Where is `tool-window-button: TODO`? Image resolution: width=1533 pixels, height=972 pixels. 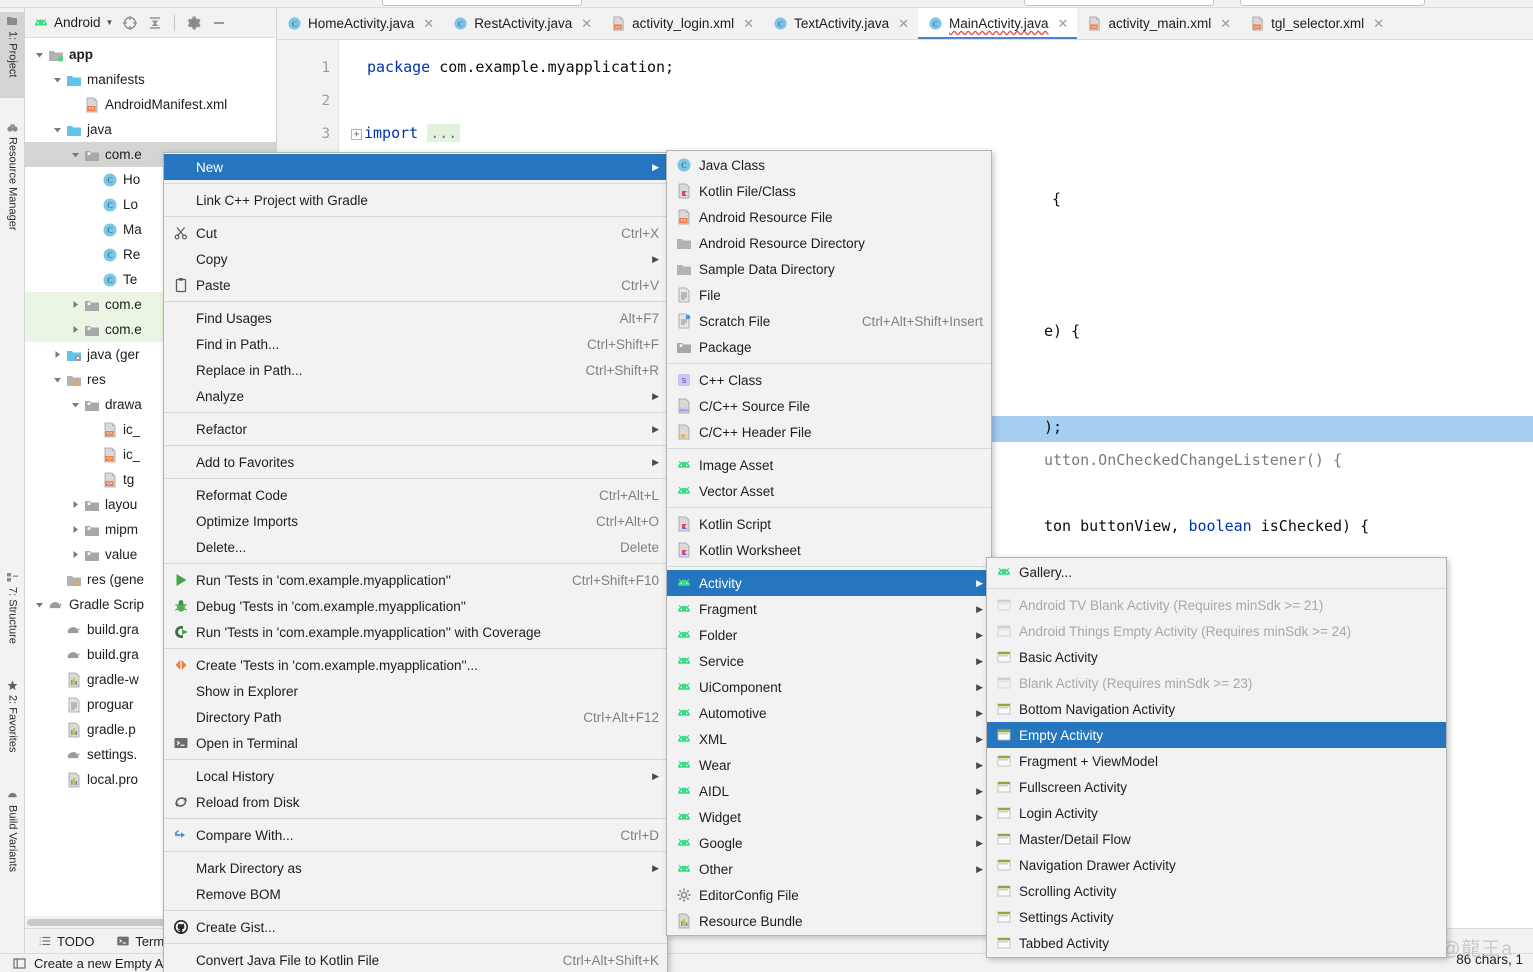 tool-window-button: TODO is located at coordinates (66, 941).